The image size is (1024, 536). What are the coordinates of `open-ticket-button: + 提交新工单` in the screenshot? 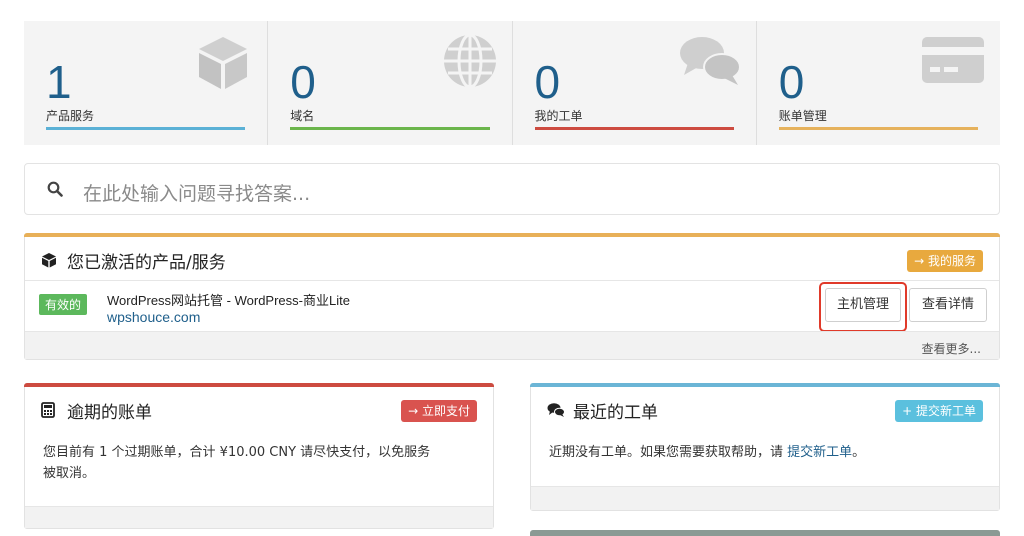 It's located at (939, 411).